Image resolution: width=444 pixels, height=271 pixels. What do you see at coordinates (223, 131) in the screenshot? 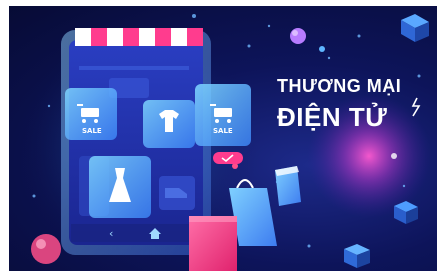
I see `sale-label-right: SALE` at bounding box center [223, 131].